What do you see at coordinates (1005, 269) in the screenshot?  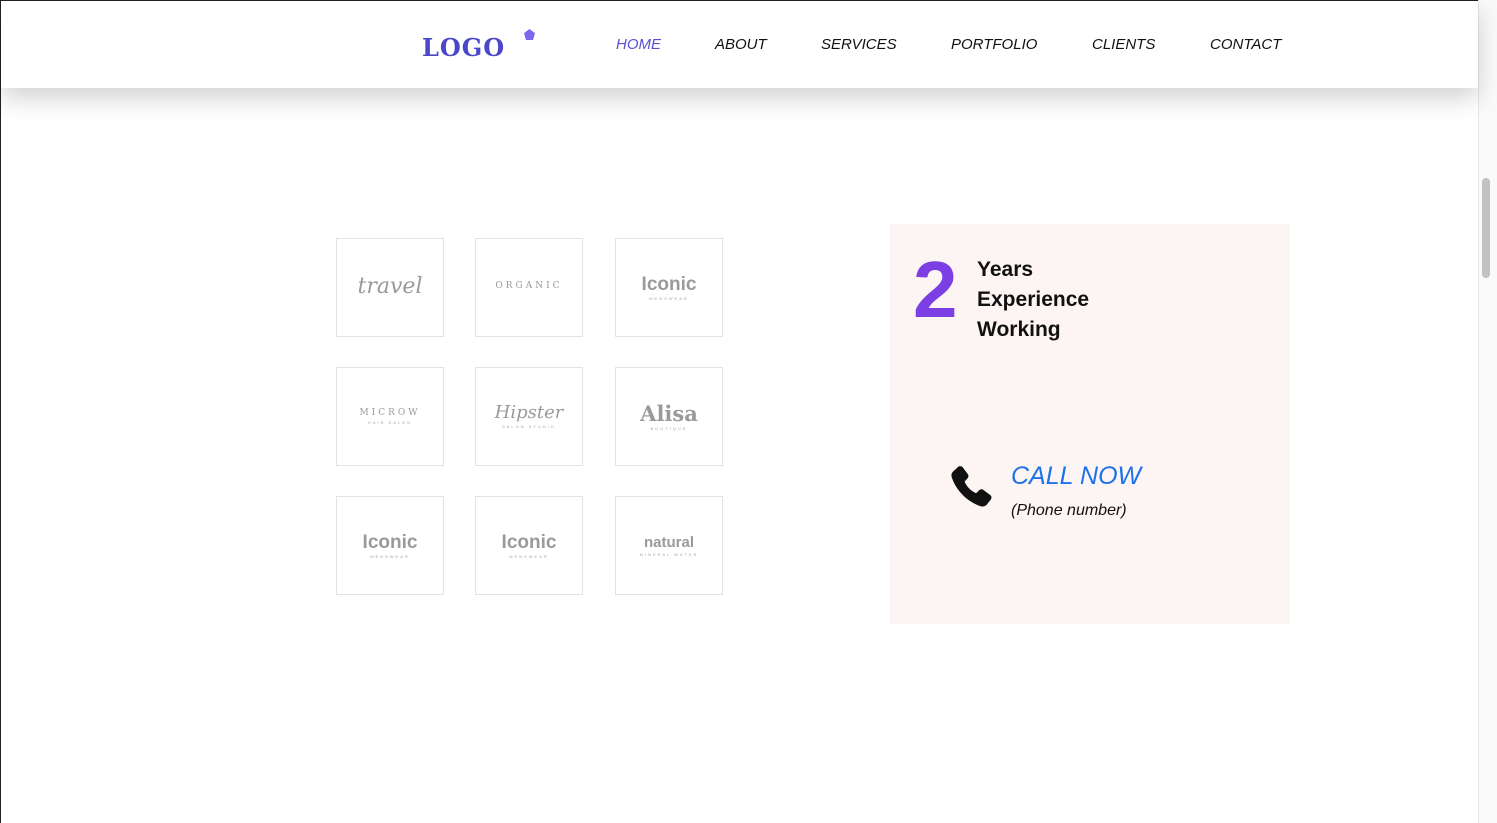 I see `experience-line: Years` at bounding box center [1005, 269].